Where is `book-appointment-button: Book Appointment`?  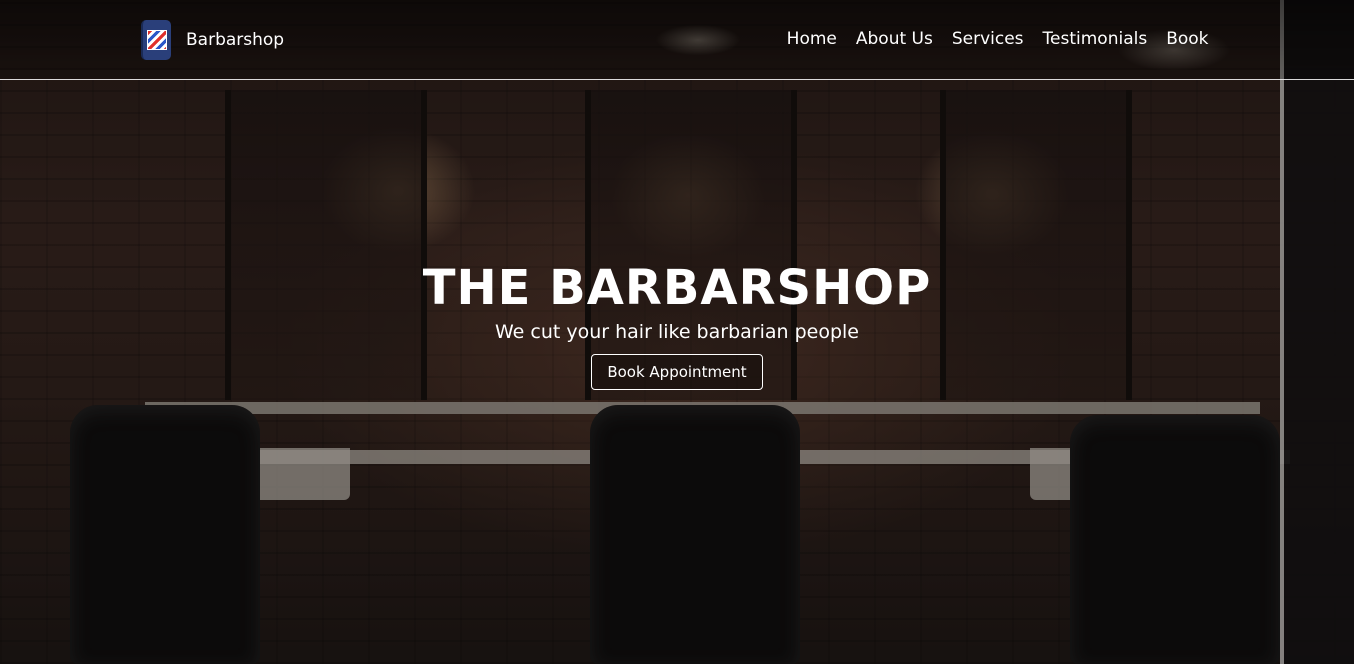
book-appointment-button: Book Appointment is located at coordinates (677, 372).